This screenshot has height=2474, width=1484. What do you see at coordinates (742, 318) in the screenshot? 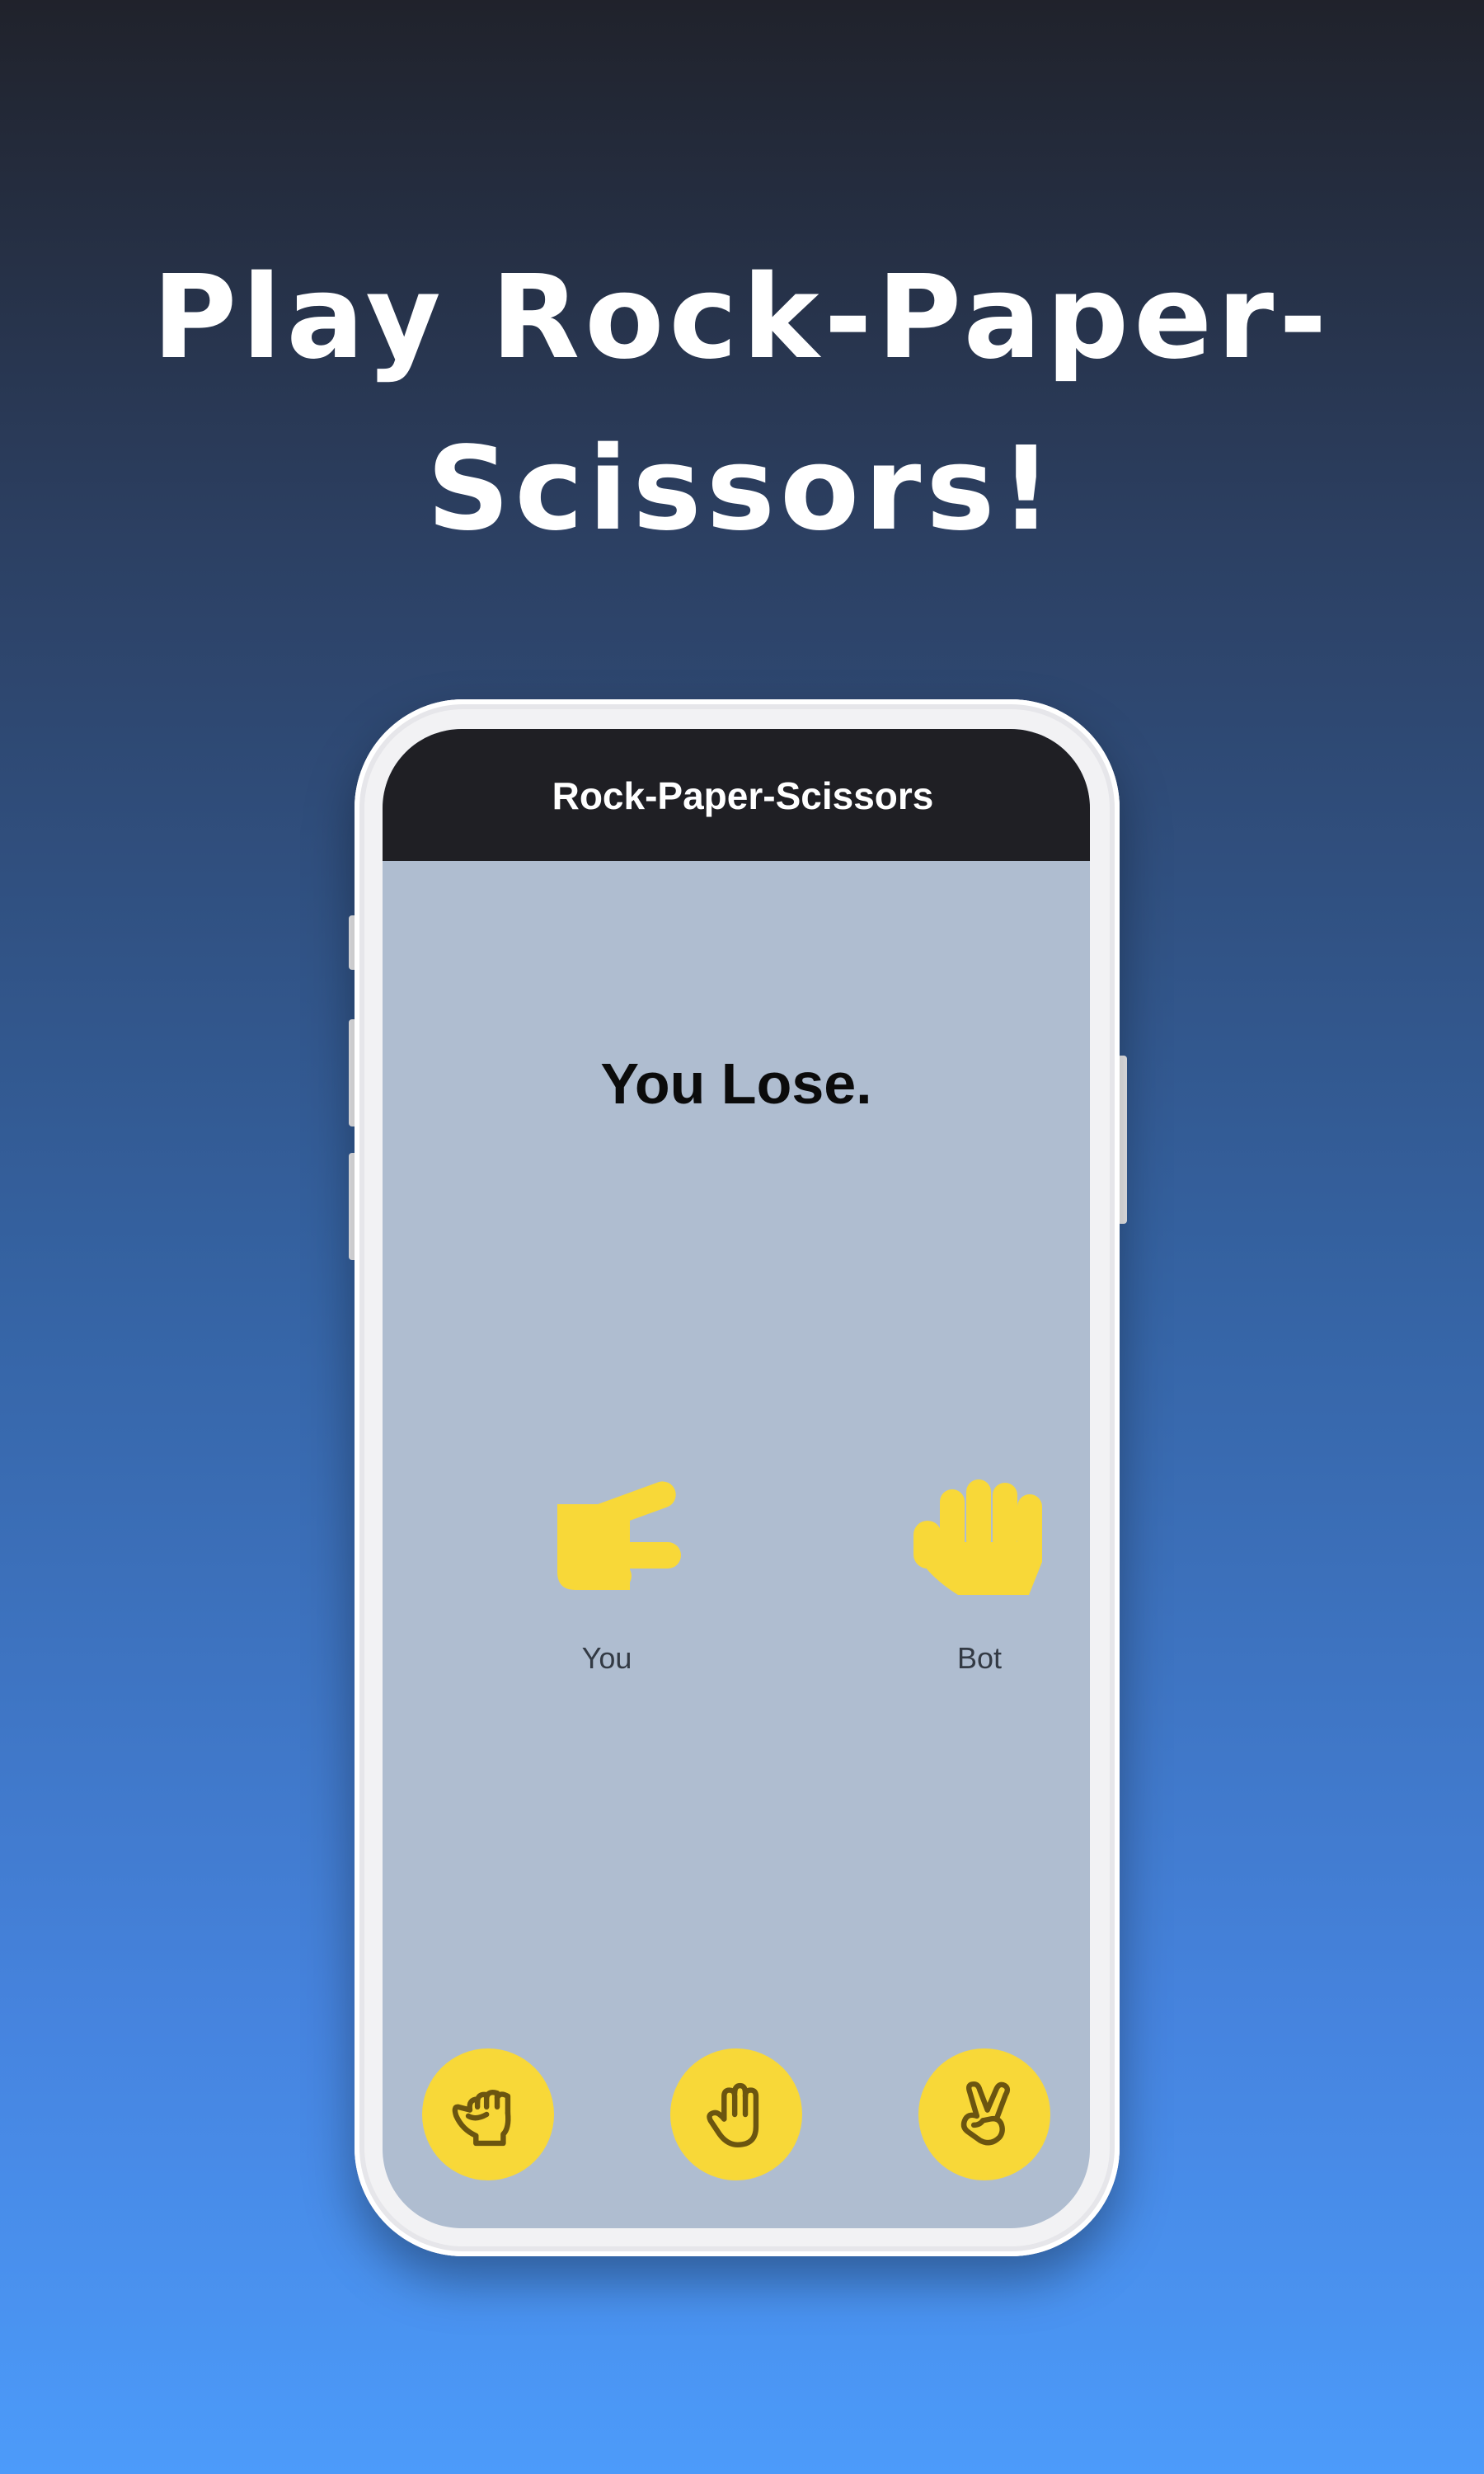
I see `headline-line-1: Play Rock-Paper-` at bounding box center [742, 318].